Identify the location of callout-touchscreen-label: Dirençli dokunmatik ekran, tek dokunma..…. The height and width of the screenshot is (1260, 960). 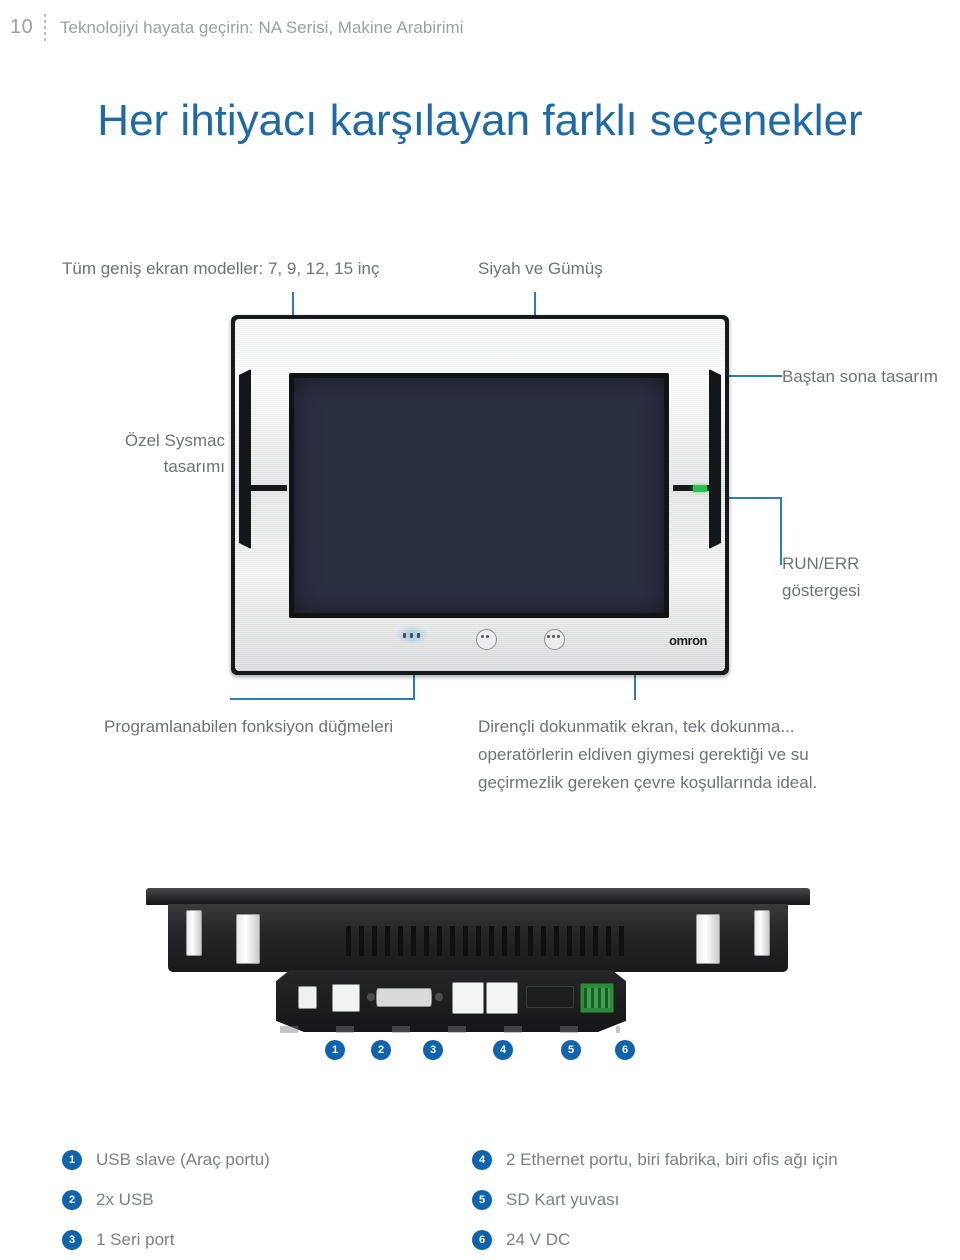
(648, 754).